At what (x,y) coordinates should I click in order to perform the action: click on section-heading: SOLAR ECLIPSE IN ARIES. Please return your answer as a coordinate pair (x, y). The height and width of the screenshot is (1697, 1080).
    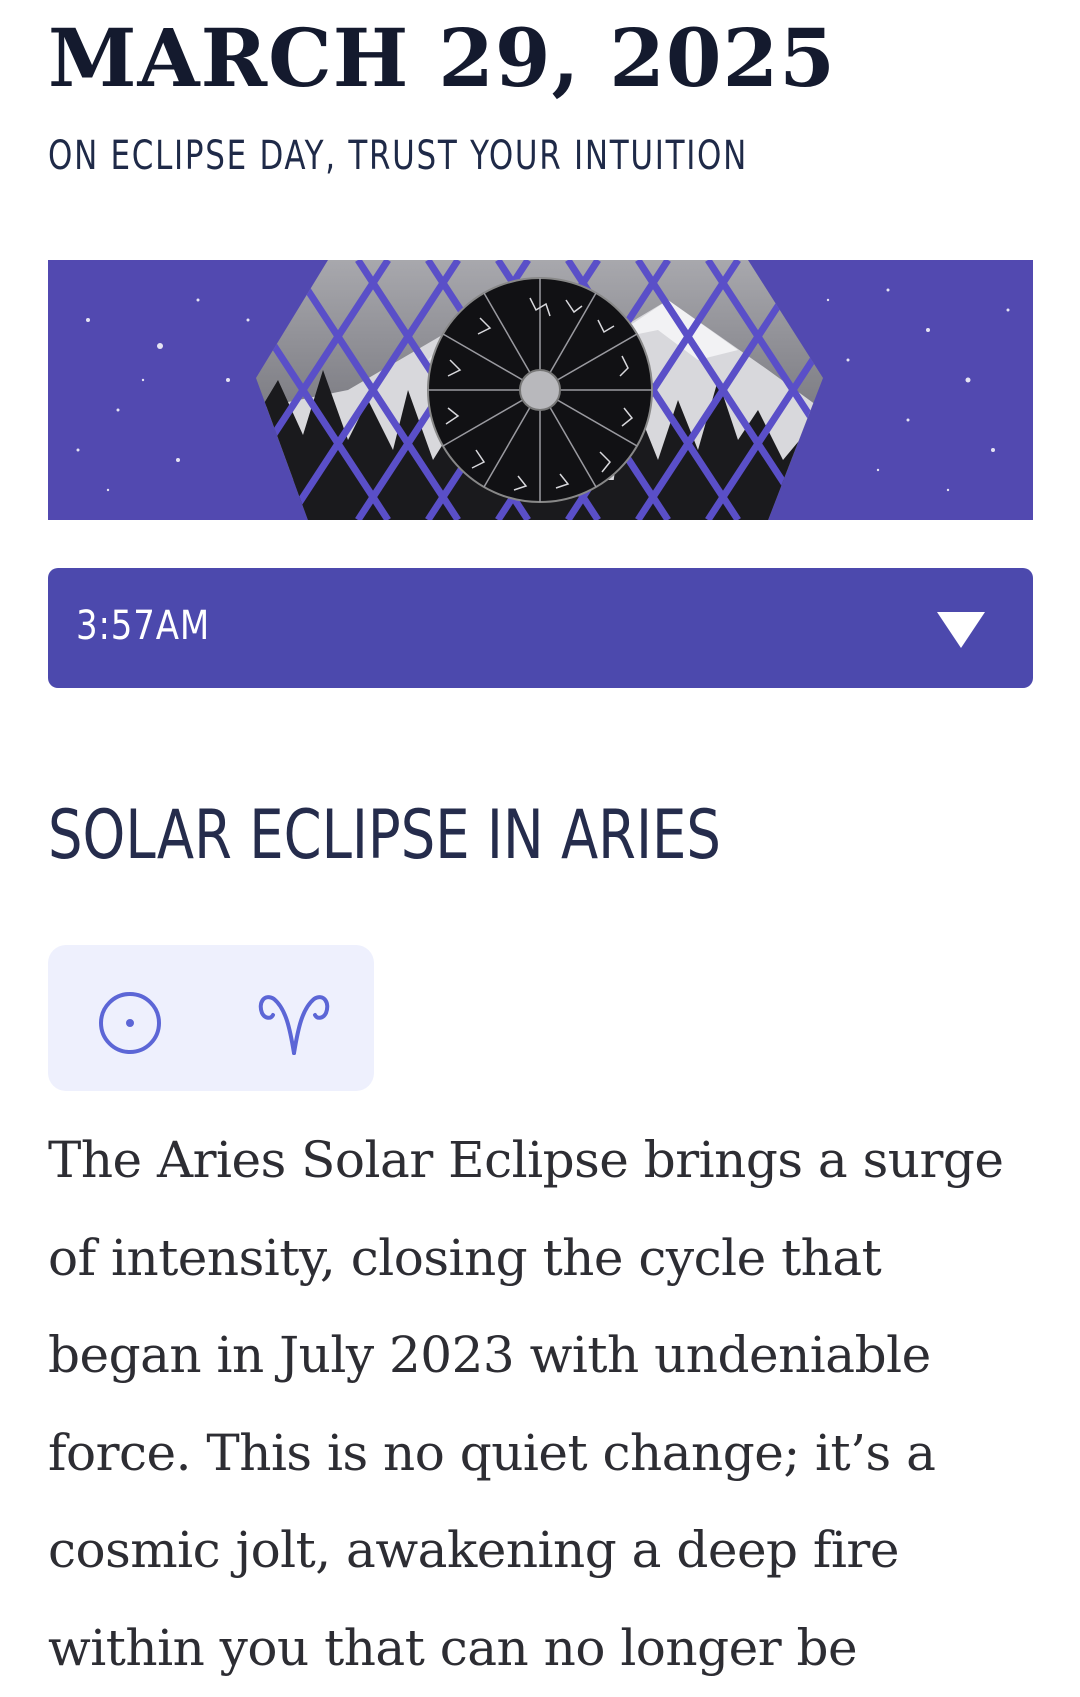
    Looking at the image, I should click on (384, 835).